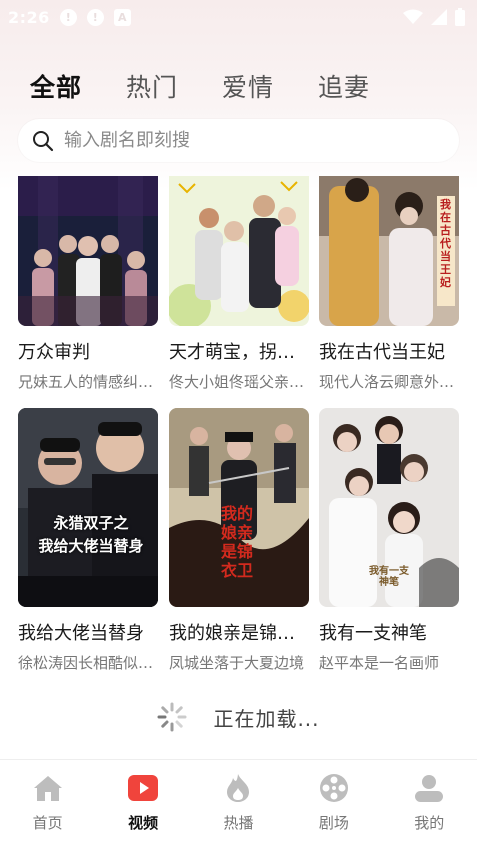 Image resolution: width=477 pixels, height=849 pixels. Describe the element at coordinates (389, 577) in the screenshot. I see `poster-title-text: 我有一支神笔` at that location.